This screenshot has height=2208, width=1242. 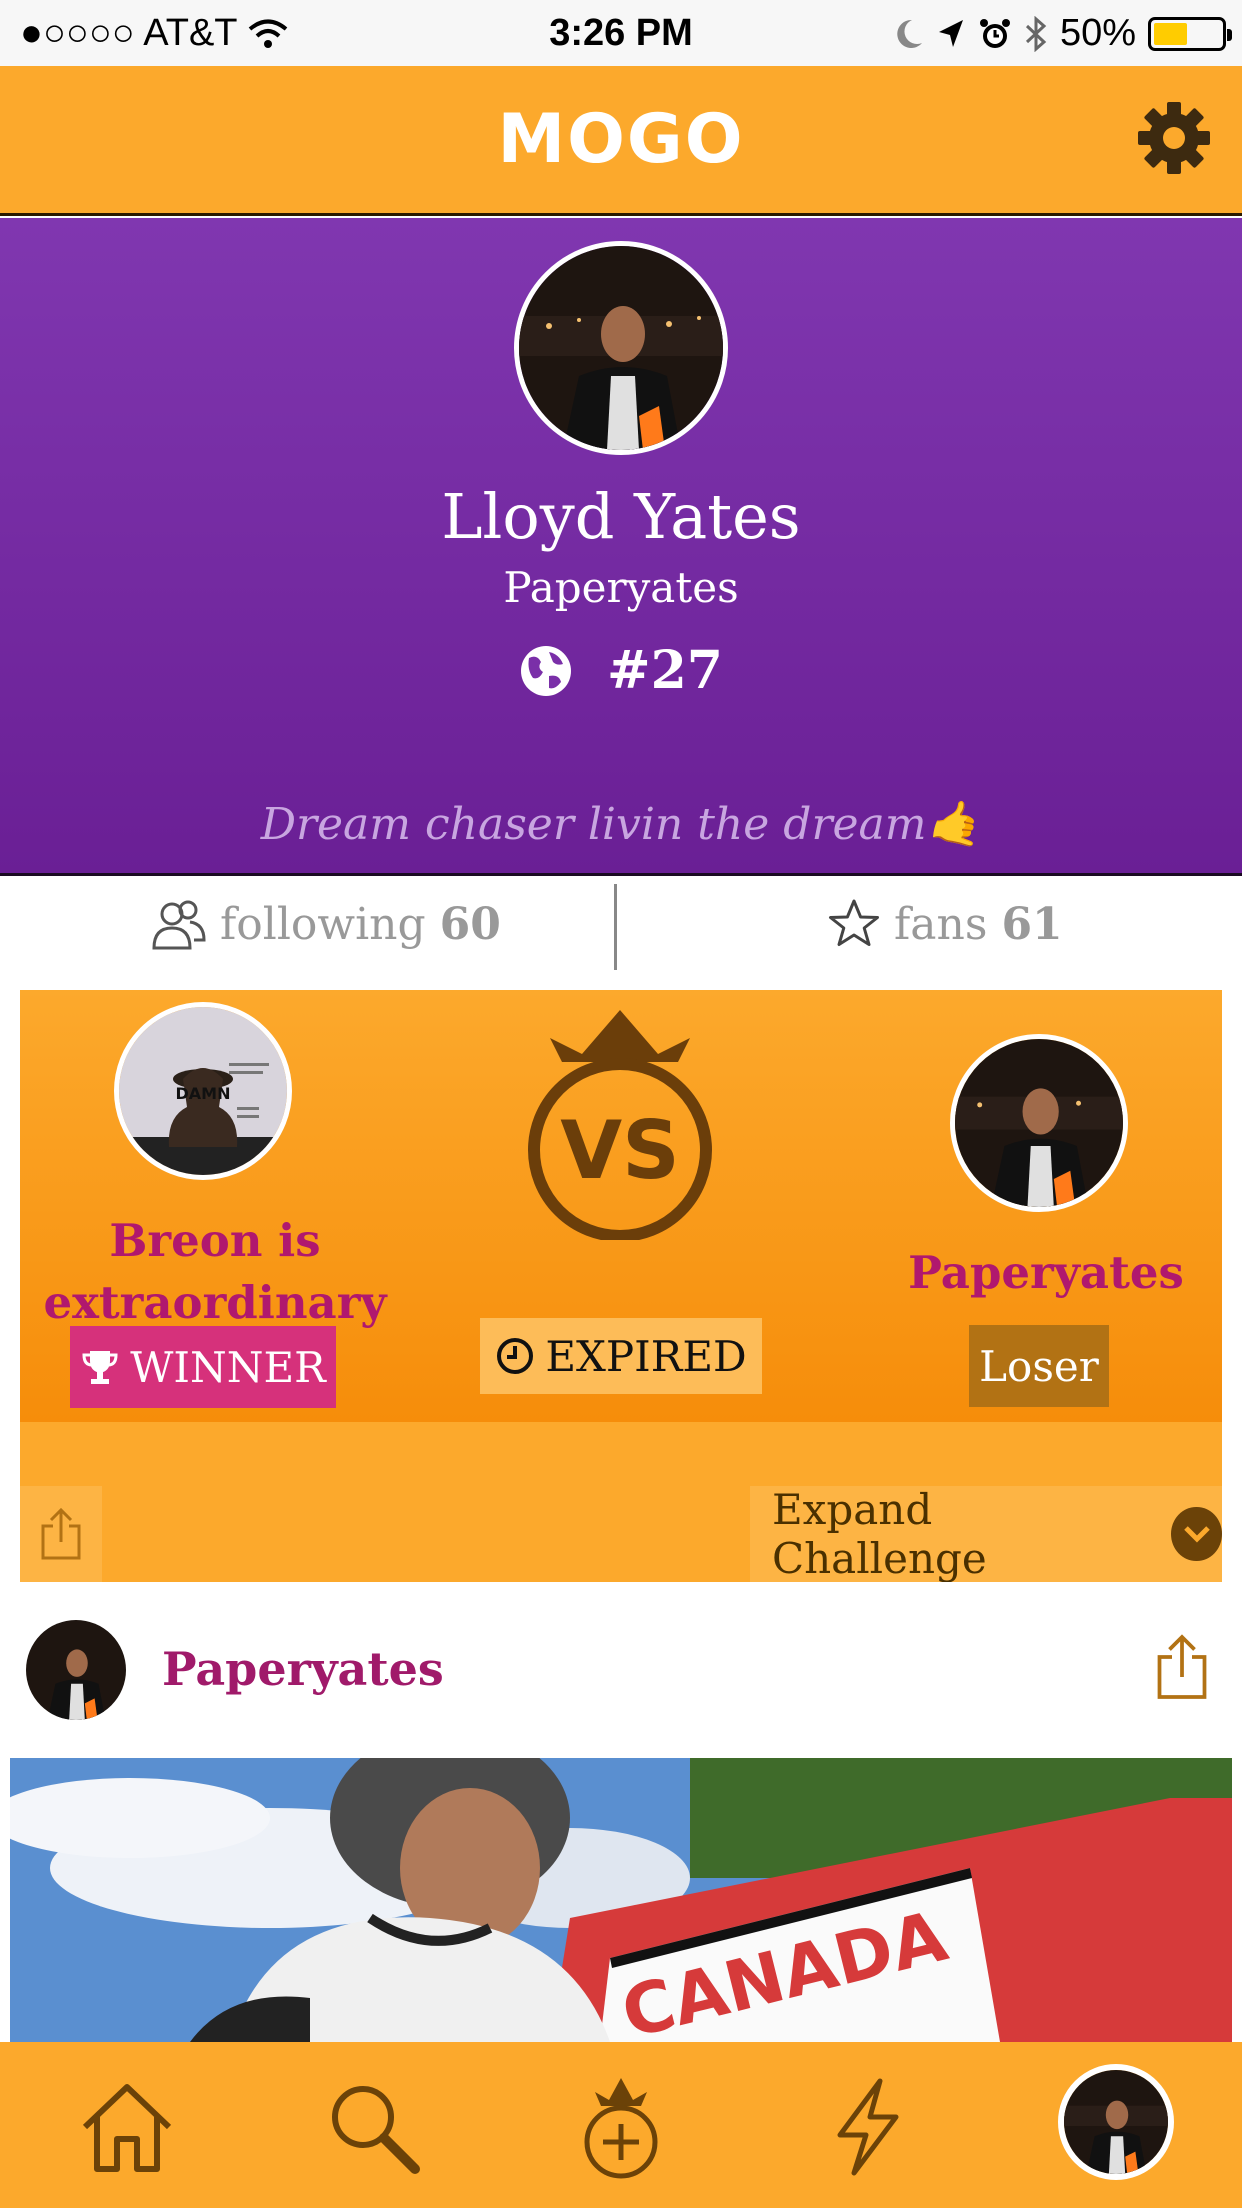 What do you see at coordinates (621, 1534) in the screenshot?
I see `challenge-actions: Expand Challenge` at bounding box center [621, 1534].